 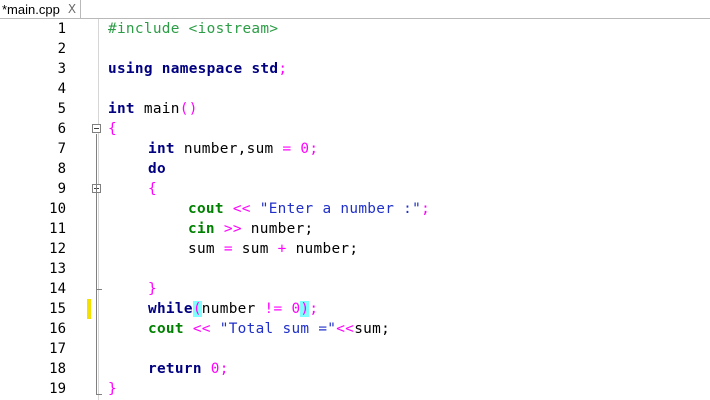 What do you see at coordinates (57, 229) in the screenshot?
I see `line-number: 11` at bounding box center [57, 229].